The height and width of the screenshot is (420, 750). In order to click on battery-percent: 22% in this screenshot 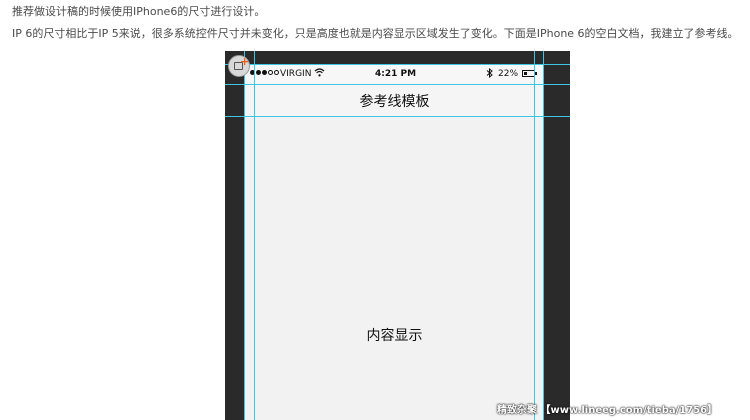, I will do `click(508, 74)`.